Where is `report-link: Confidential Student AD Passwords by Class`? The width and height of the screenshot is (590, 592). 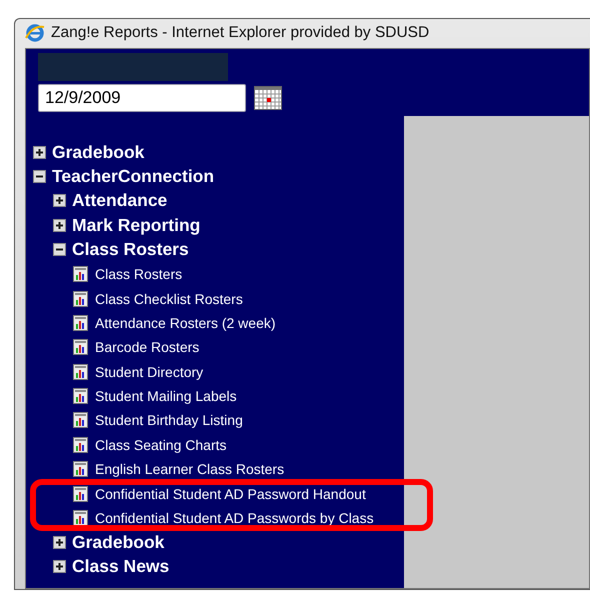 report-link: Confidential Student AD Passwords by Class is located at coordinates (234, 518).